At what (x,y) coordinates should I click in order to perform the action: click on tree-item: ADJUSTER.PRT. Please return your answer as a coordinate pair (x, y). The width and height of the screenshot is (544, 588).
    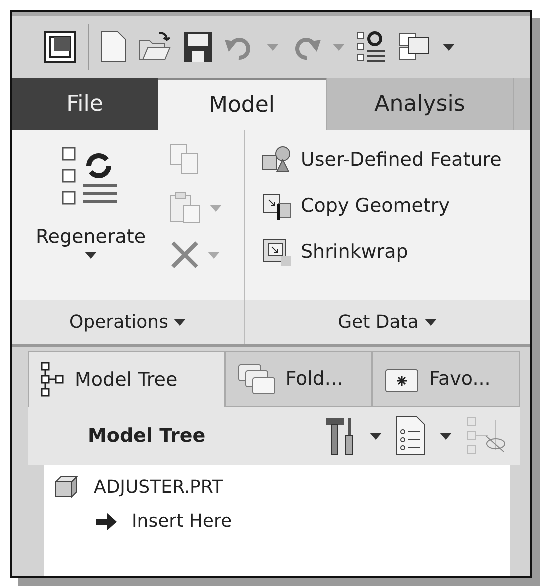
    Looking at the image, I should click on (159, 487).